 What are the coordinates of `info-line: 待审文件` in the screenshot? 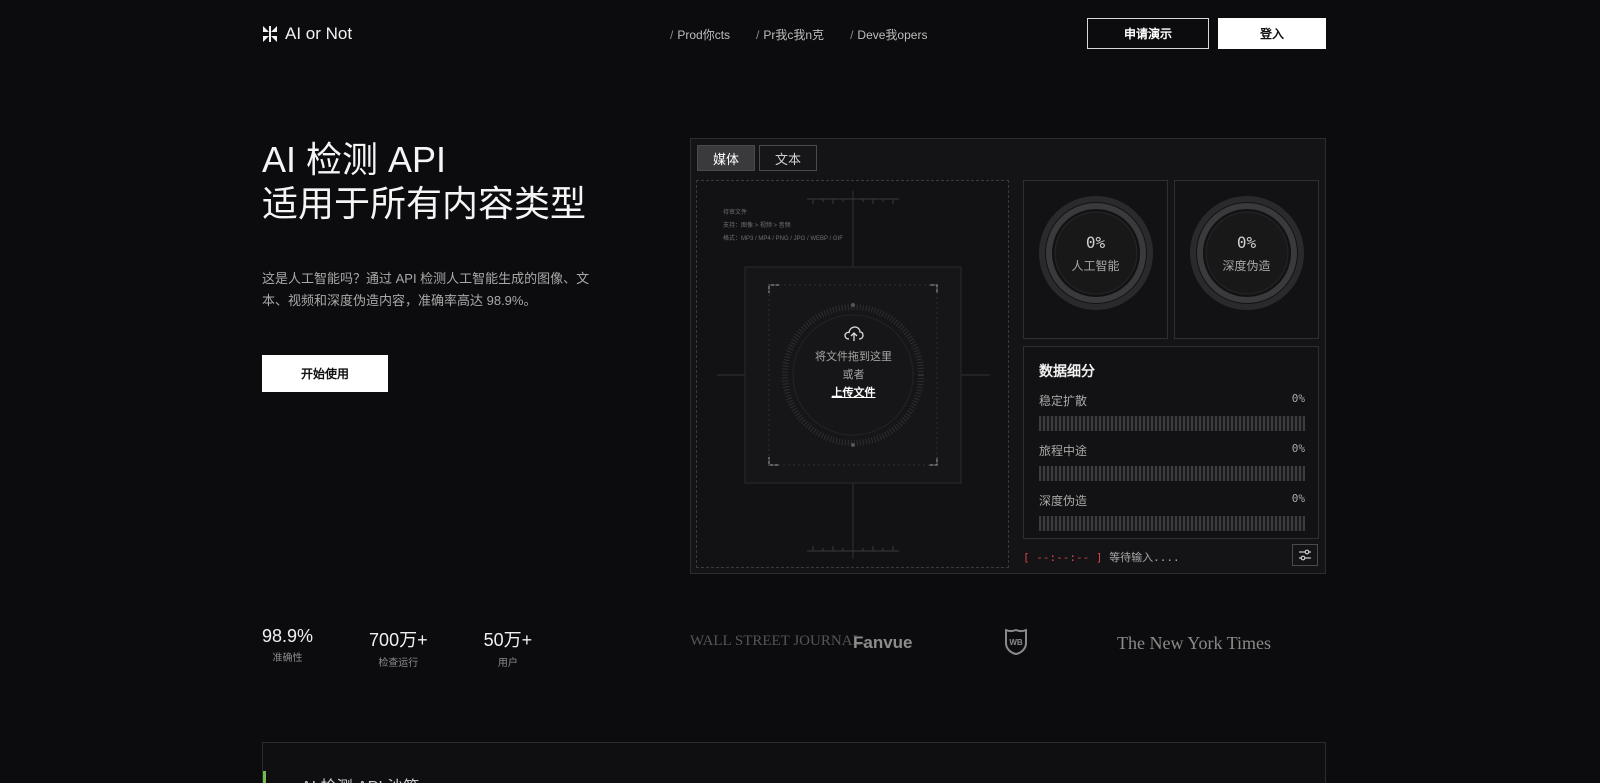 It's located at (735, 213).